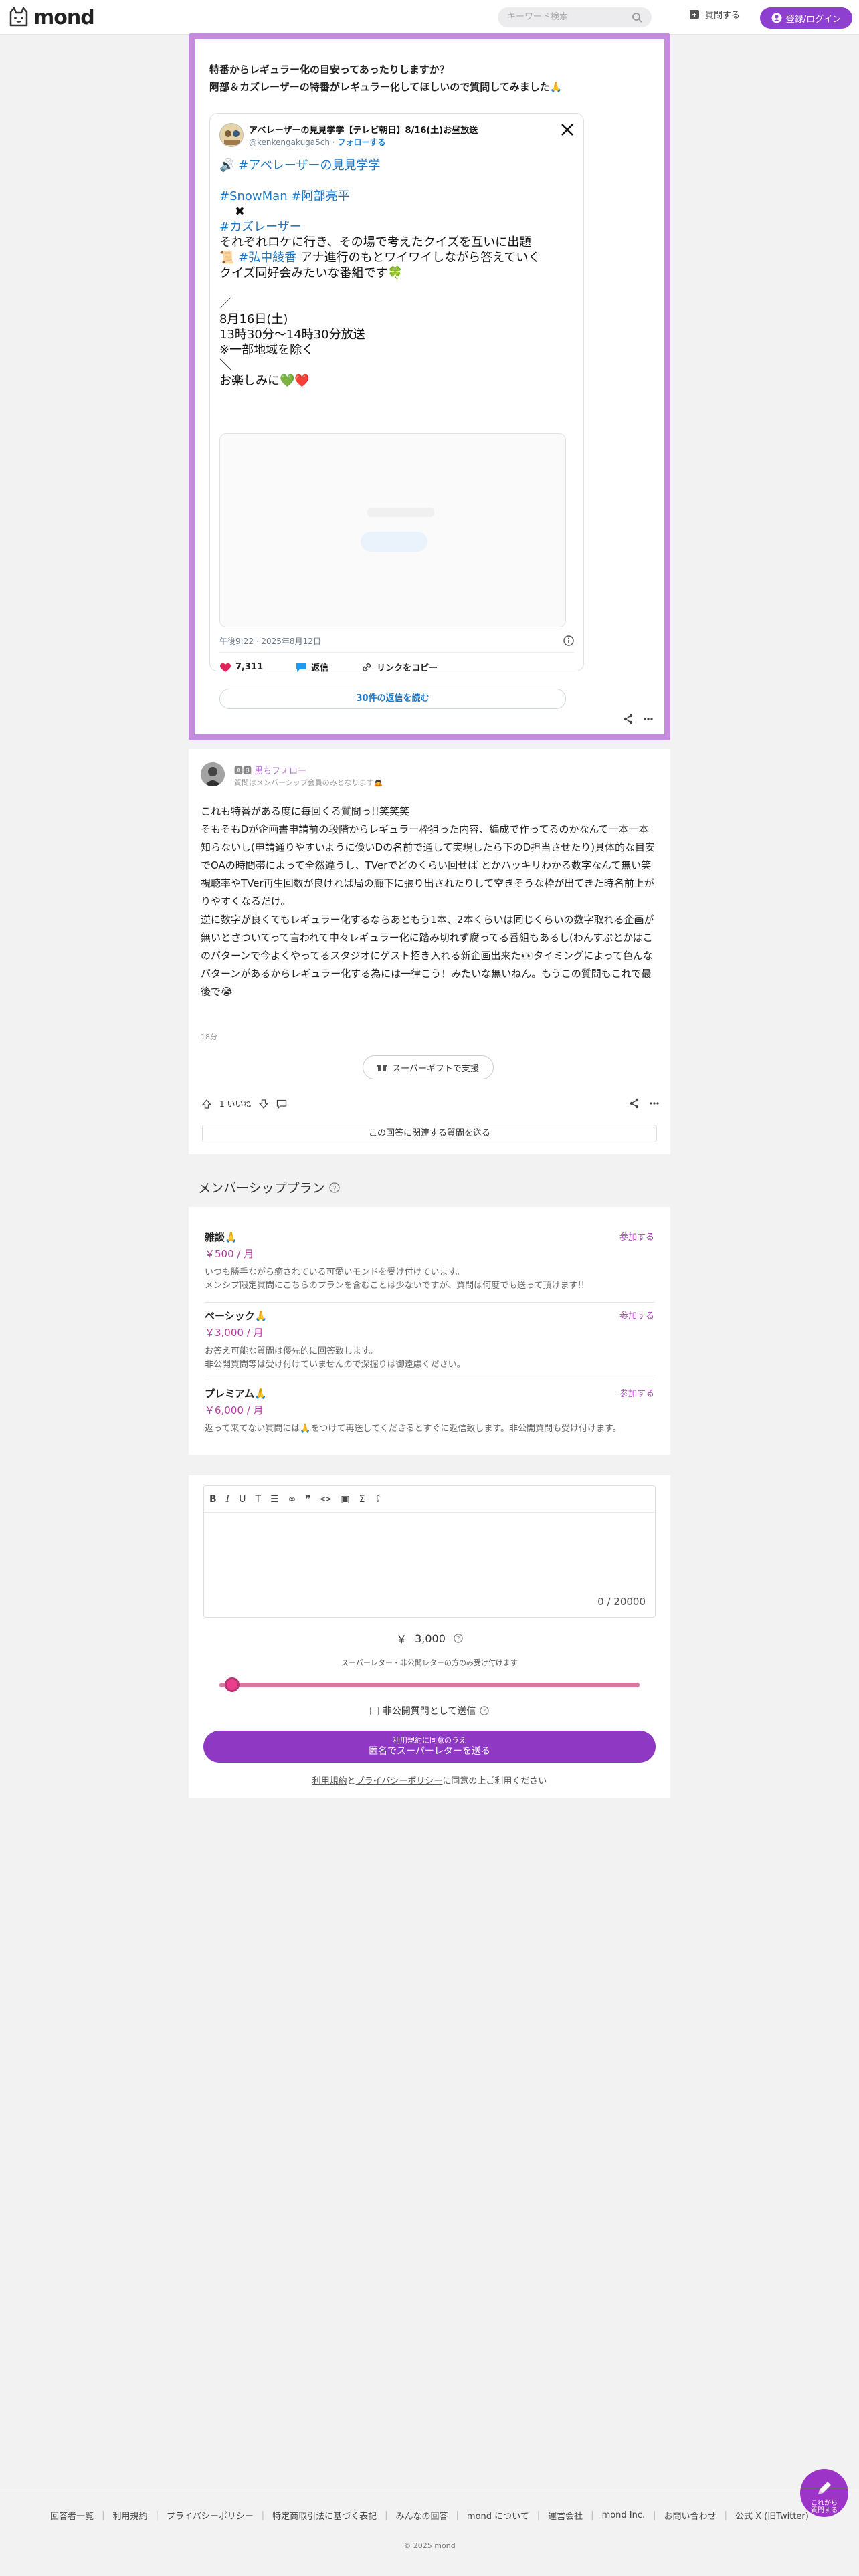 This screenshot has height=2576, width=859. Describe the element at coordinates (429, 1551) in the screenshot. I see `question-editor: B I U T ☰ ∞ ❞ <> ▣ Σ ⇪ 0 / 20000` at that location.